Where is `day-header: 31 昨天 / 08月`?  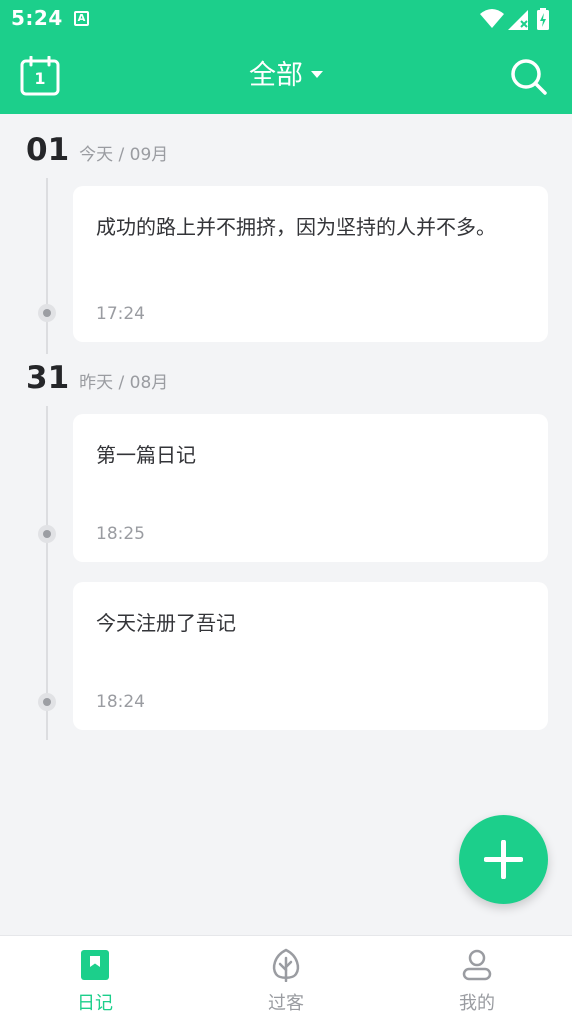
day-header: 31 昨天 / 08月 is located at coordinates (97, 380).